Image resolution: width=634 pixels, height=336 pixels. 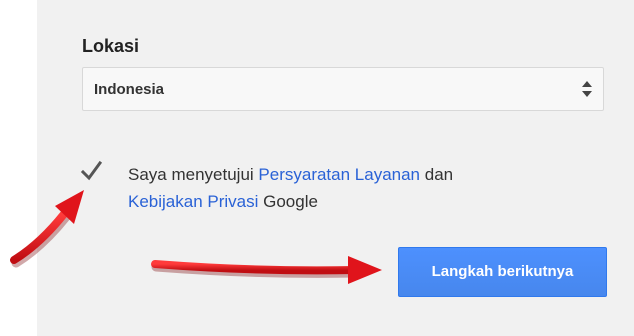 What do you see at coordinates (437, 174) in the screenshot?
I see `agreement-text-middle: dan` at bounding box center [437, 174].